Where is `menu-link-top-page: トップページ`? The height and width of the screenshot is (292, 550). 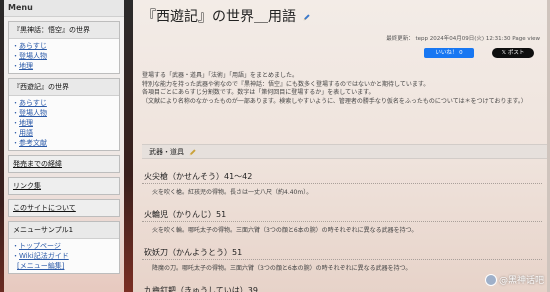 menu-link-top-page: トップページ is located at coordinates (64, 246).